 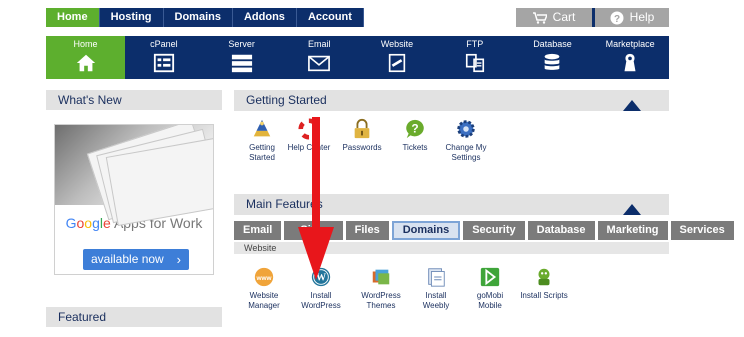 I want to click on quick-database: Database, so click(x=553, y=57).